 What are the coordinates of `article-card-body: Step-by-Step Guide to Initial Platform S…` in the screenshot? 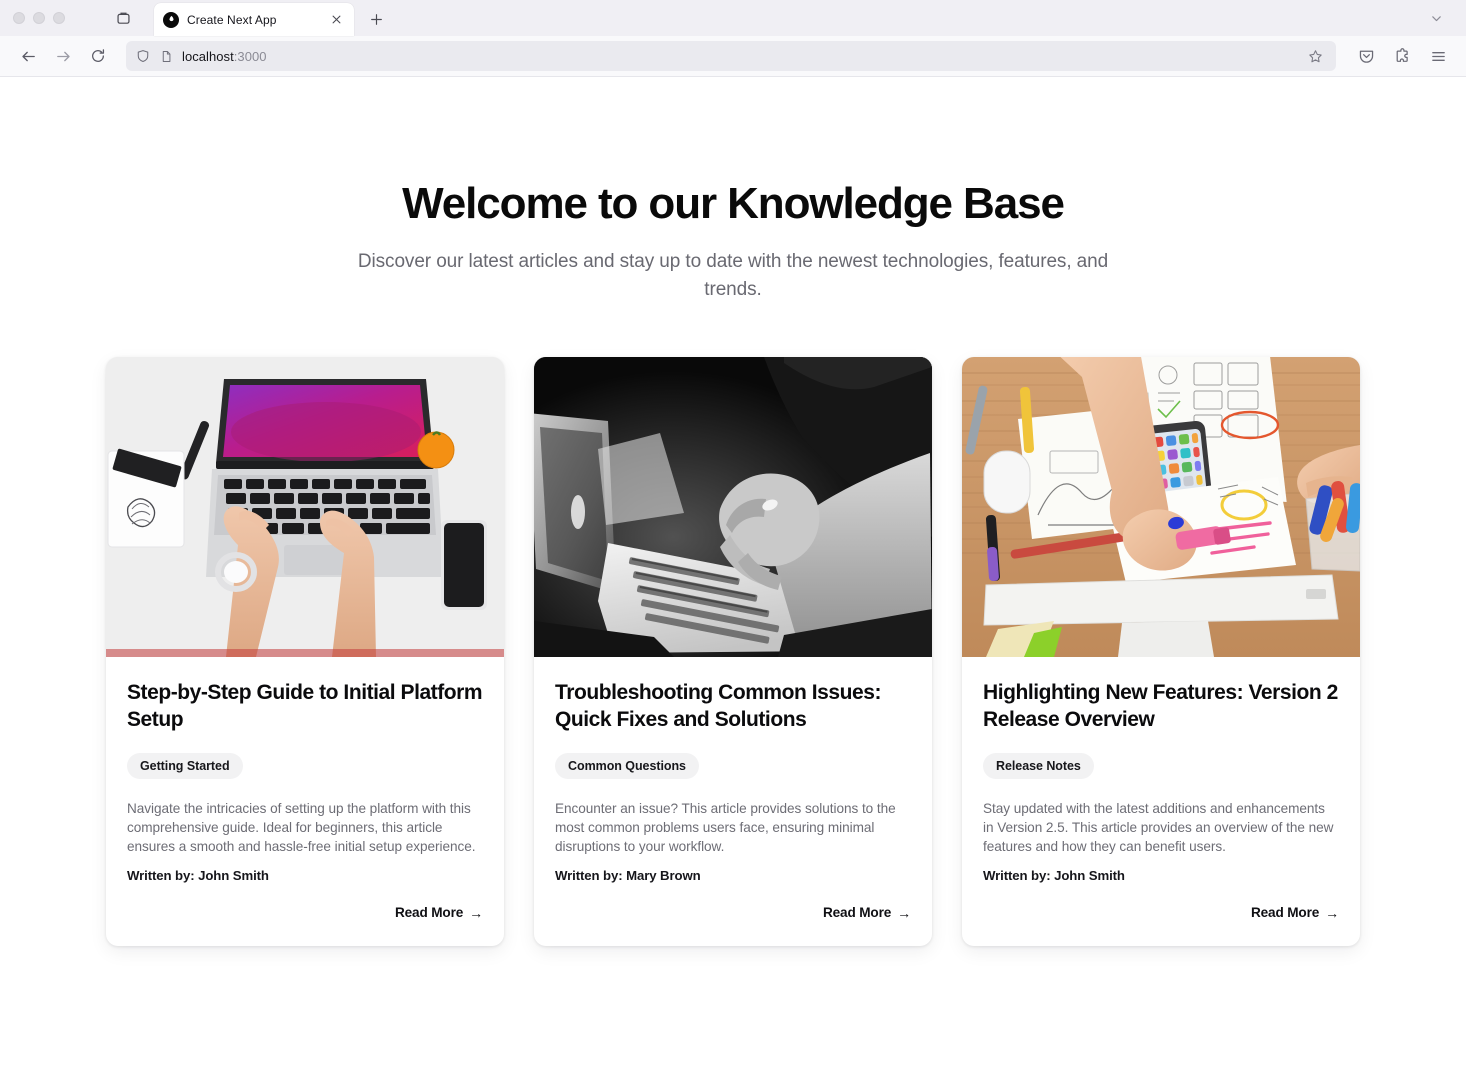 It's located at (305, 801).